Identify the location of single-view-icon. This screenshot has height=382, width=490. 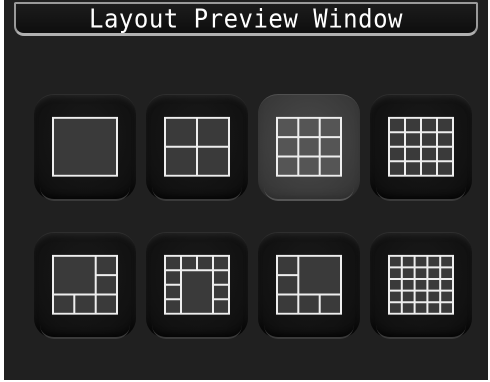
(85, 146).